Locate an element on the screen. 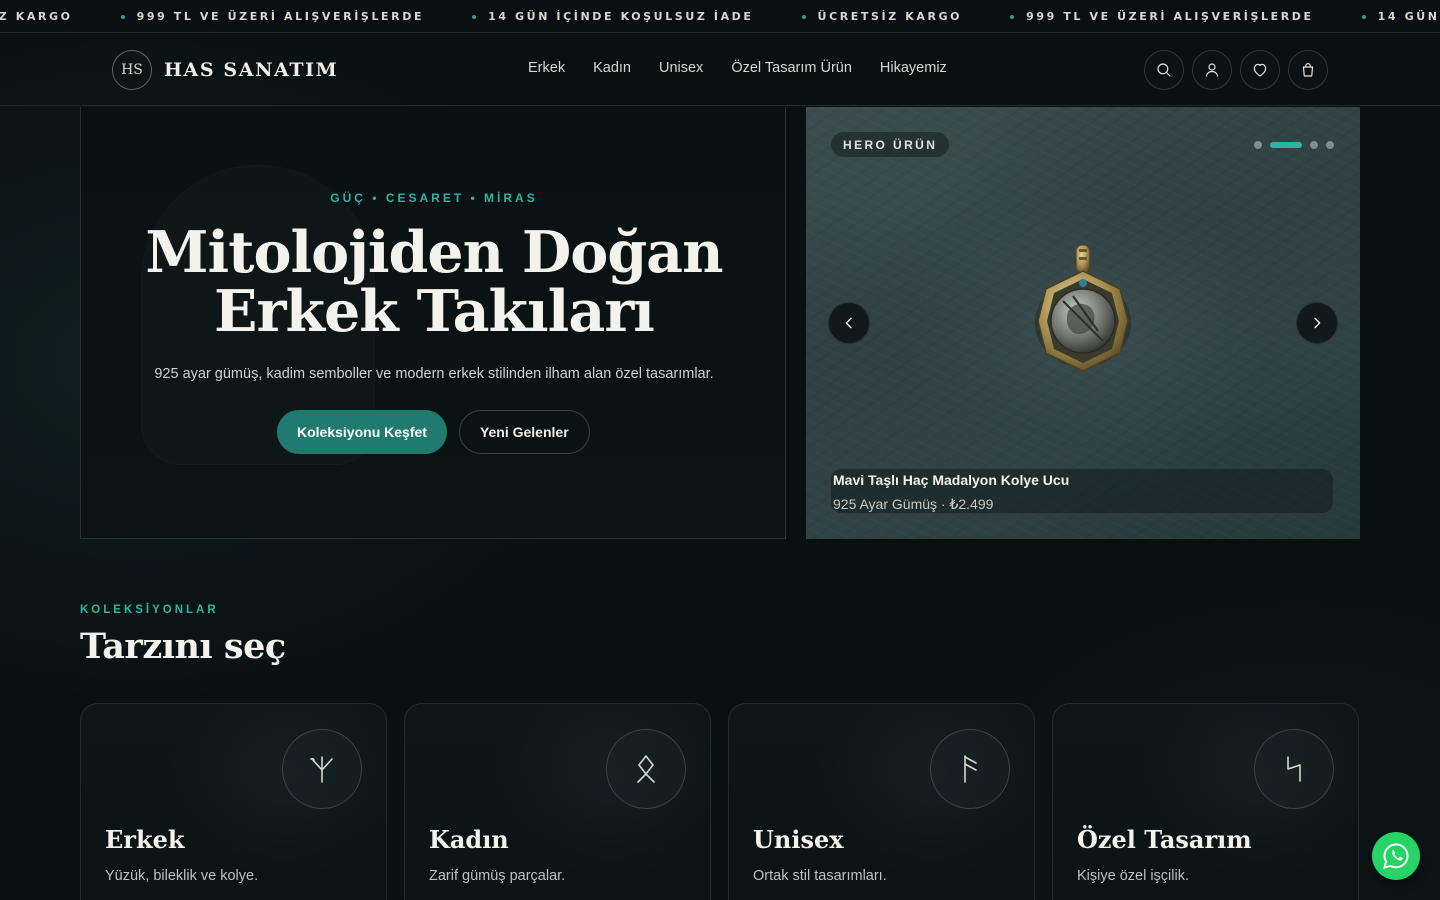 Image resolution: width=1440 pixels, height=900 pixels. whatsapp-chat-button is located at coordinates (1396, 856).